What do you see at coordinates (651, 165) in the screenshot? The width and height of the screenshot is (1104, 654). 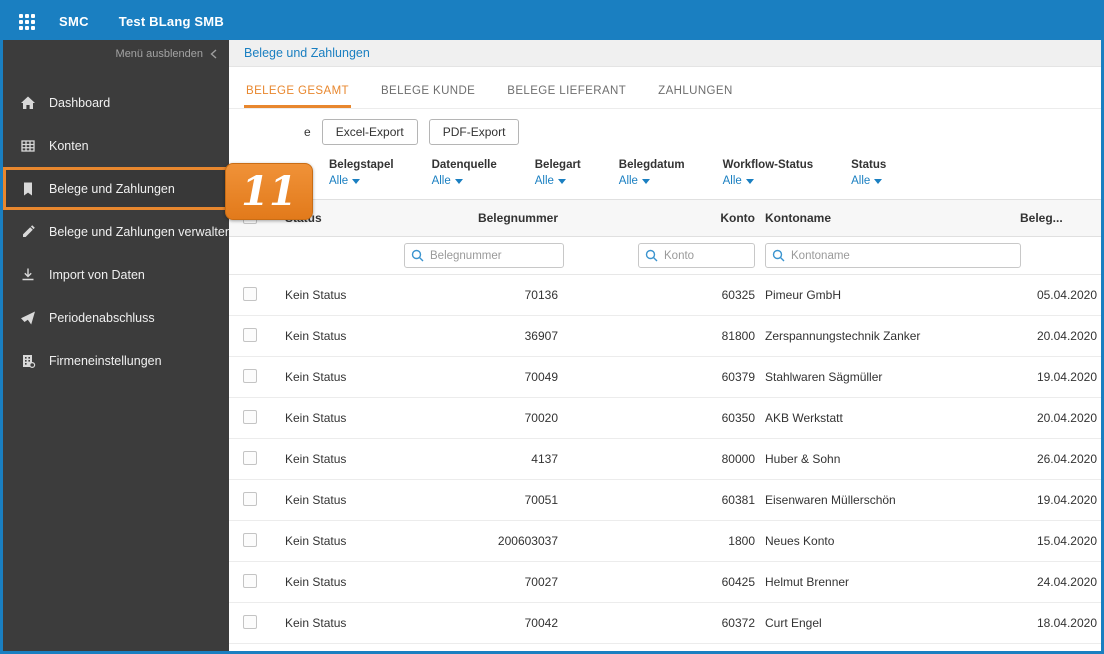 I see `filter-label: Belegdatum` at bounding box center [651, 165].